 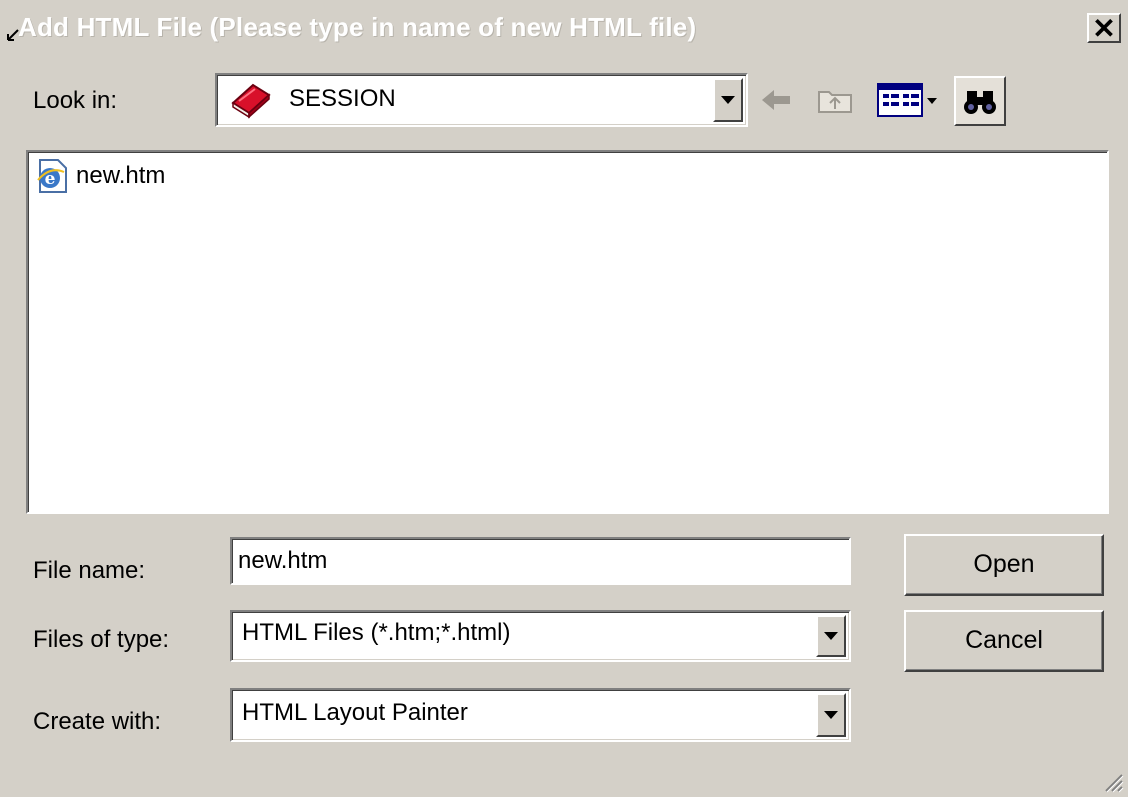 I want to click on close-button: ✕, so click(x=1104, y=28).